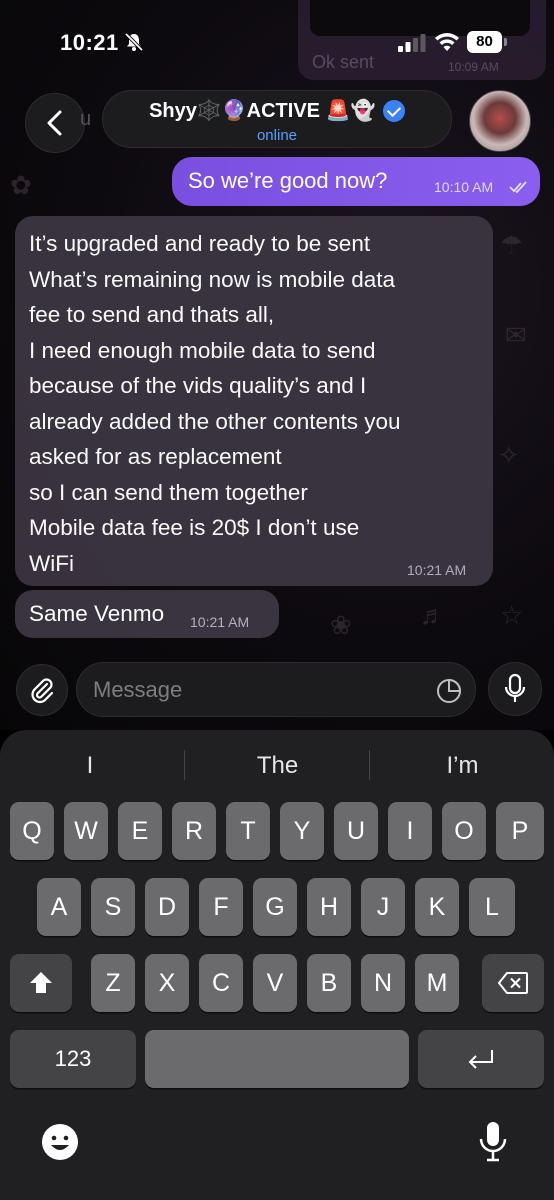  I want to click on voice-record-button, so click(515, 689).